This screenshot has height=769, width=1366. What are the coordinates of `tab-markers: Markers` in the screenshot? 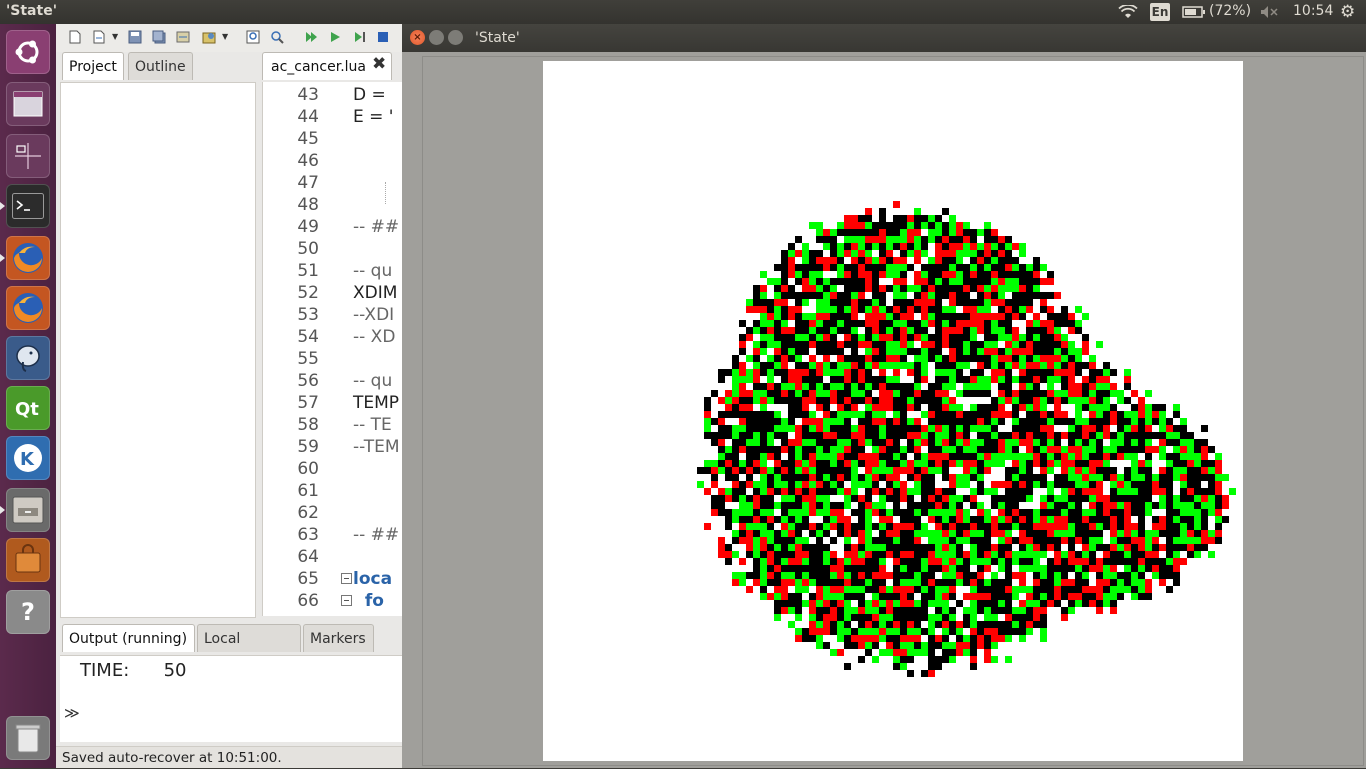 It's located at (338, 638).